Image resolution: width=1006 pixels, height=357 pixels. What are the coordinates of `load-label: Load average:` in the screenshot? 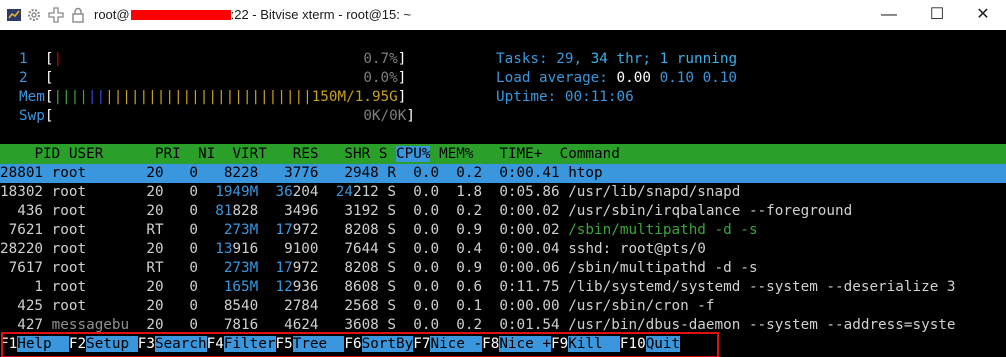 It's located at (552, 78).